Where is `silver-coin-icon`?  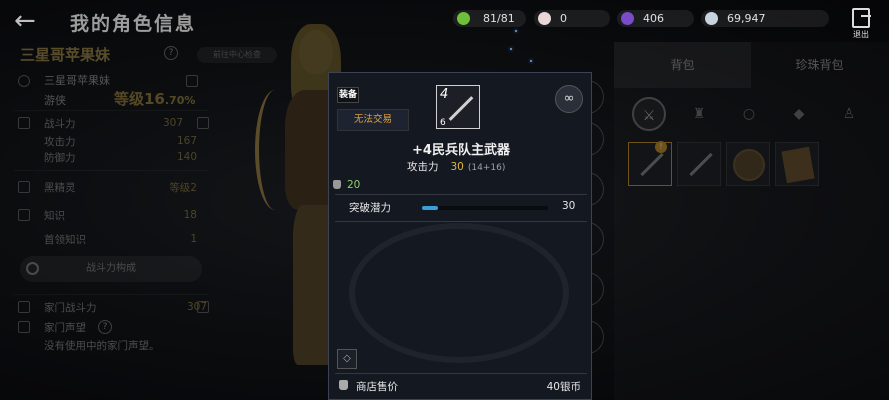 silver-coin-icon is located at coordinates (711, 18).